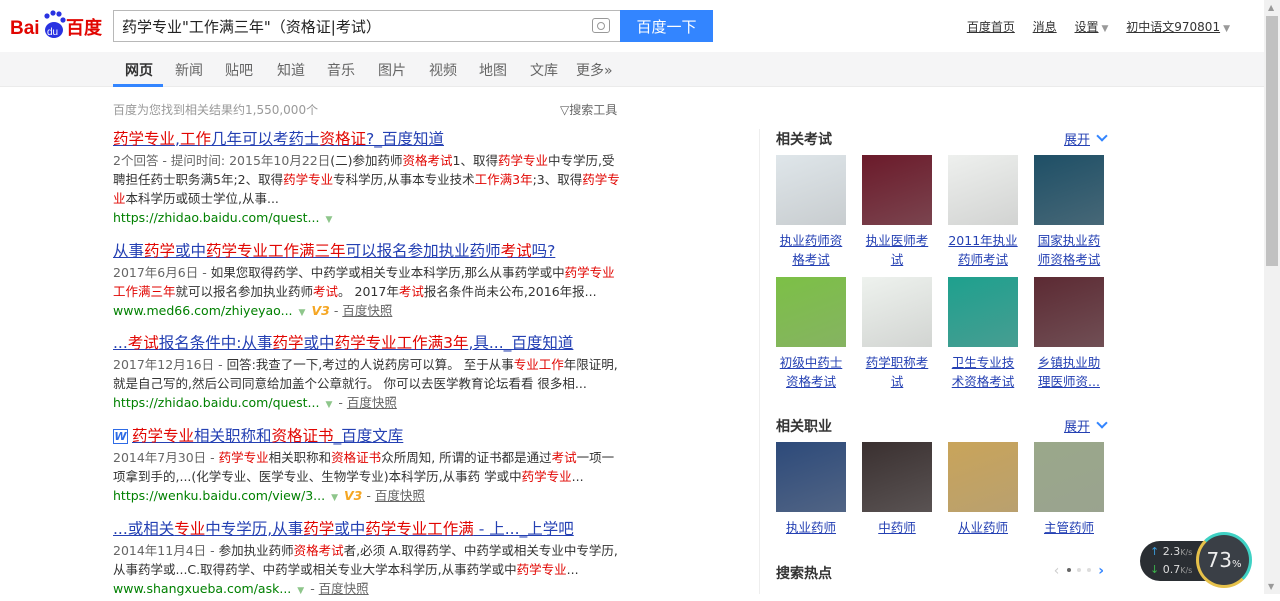 Image resolution: width=1280 pixels, height=601 pixels. What do you see at coordinates (983, 527) in the screenshot?
I see `card-label: 从业药师` at bounding box center [983, 527].